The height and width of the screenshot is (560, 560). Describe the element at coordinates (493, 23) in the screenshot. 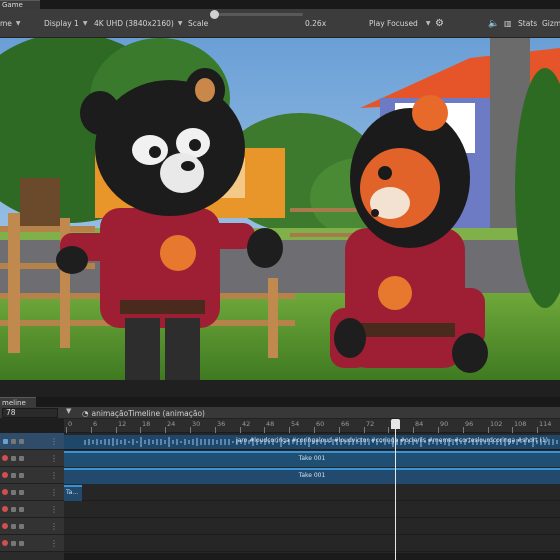

I see `mute-audio-icon: 🔈` at that location.